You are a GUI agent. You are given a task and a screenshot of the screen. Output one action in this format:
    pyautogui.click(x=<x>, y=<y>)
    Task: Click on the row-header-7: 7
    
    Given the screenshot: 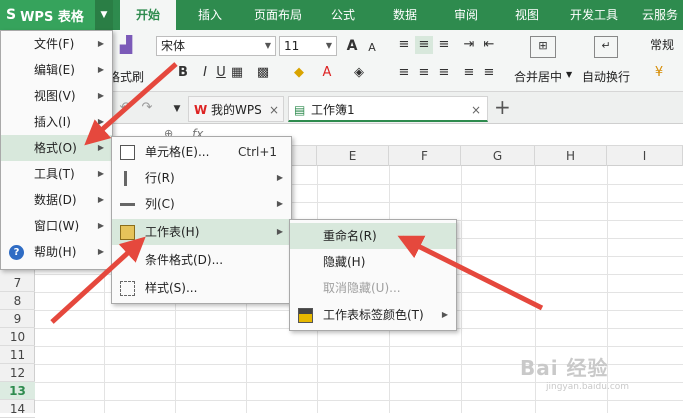 What is the action you would take?
    pyautogui.click(x=17, y=283)
    